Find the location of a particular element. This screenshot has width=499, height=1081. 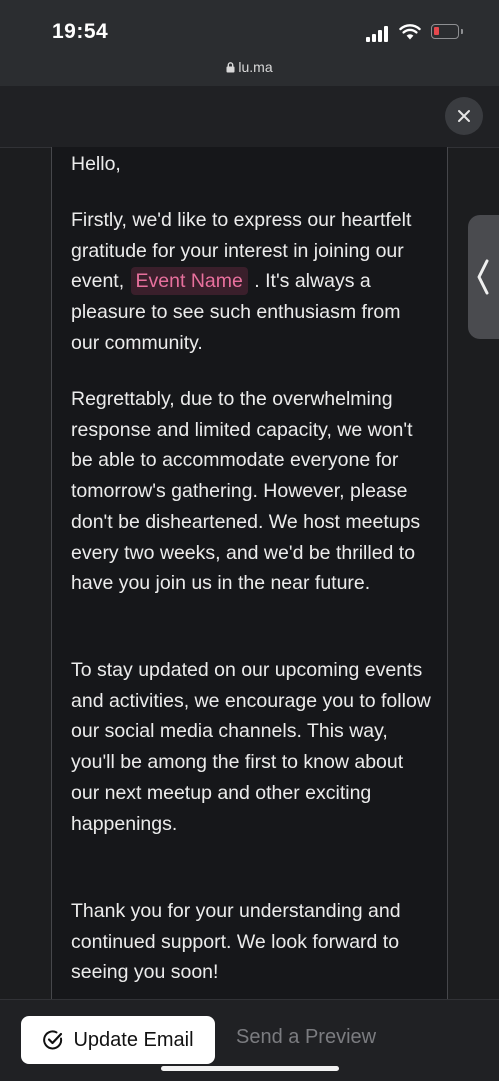

send-preview-button: Send a Preview is located at coordinates (306, 1037).